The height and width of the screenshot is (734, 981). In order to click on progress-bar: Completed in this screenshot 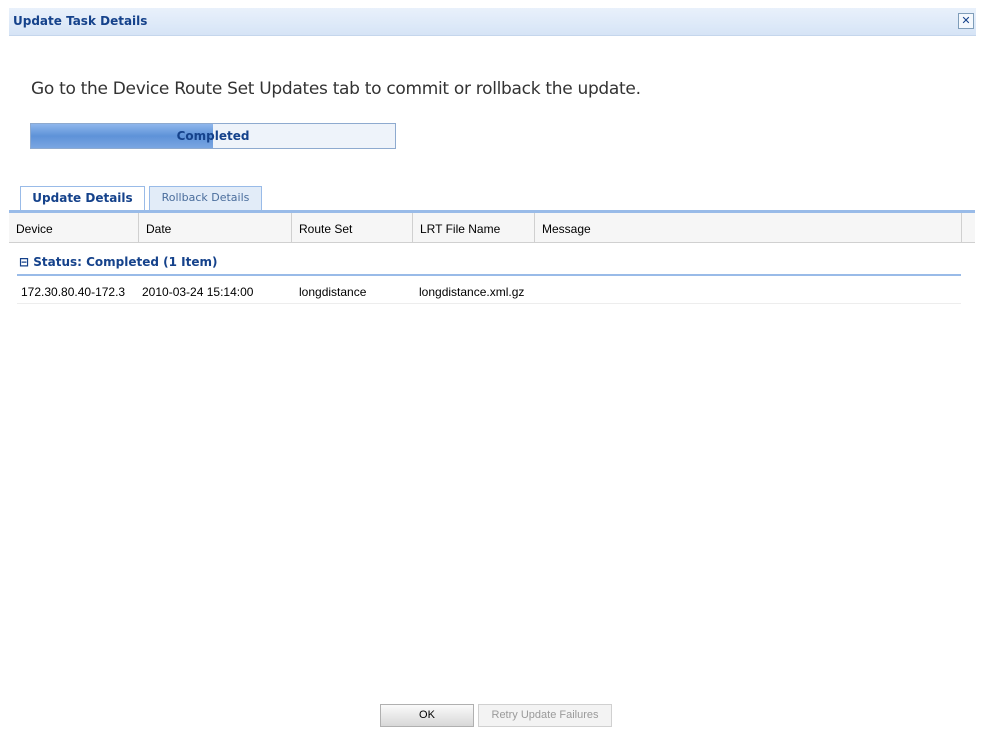, I will do `click(213, 136)`.